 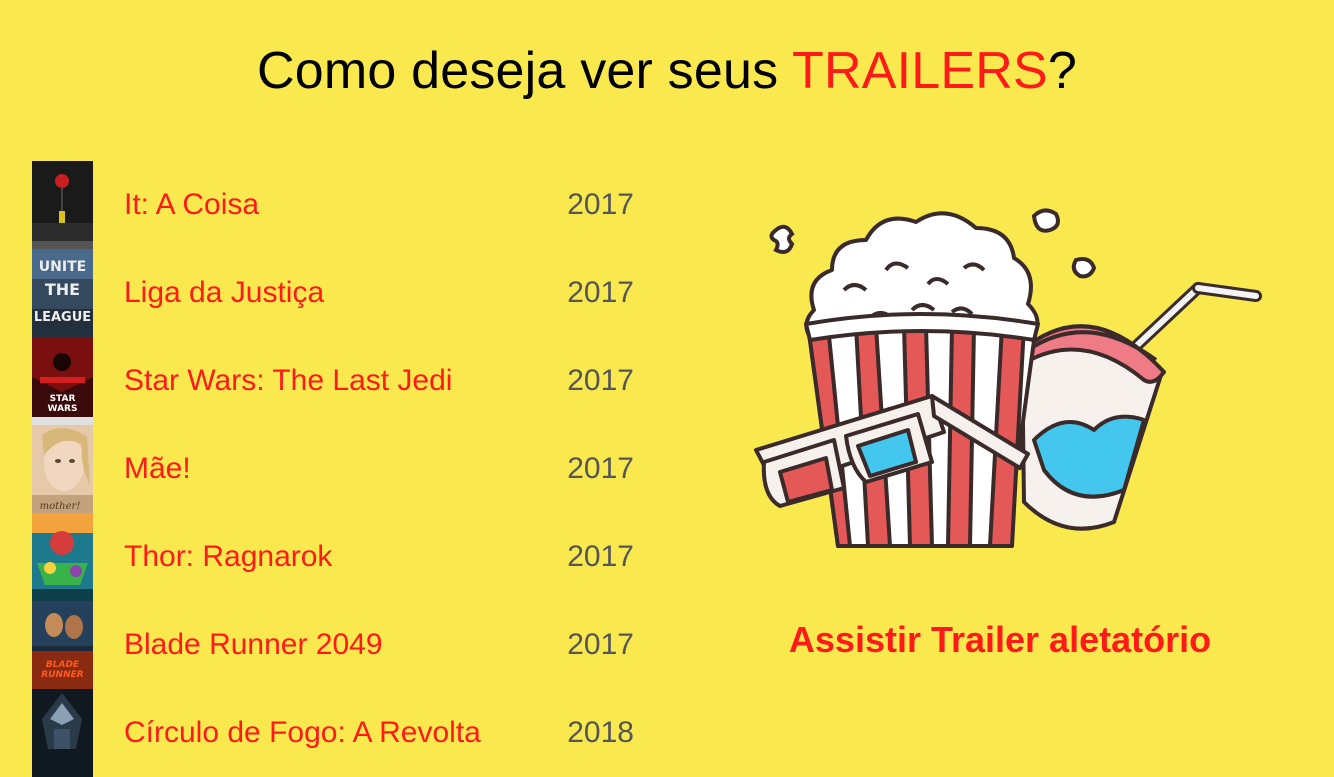 I want to click on poster-text: WARS, so click(x=63, y=409).